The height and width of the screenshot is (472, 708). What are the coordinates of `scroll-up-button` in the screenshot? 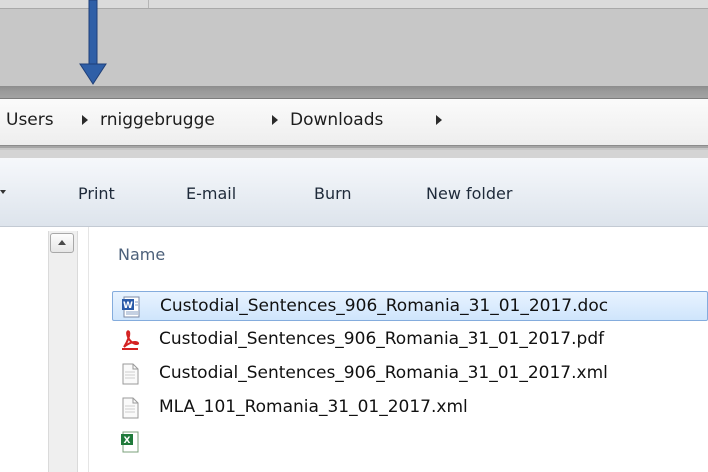 It's located at (62, 243).